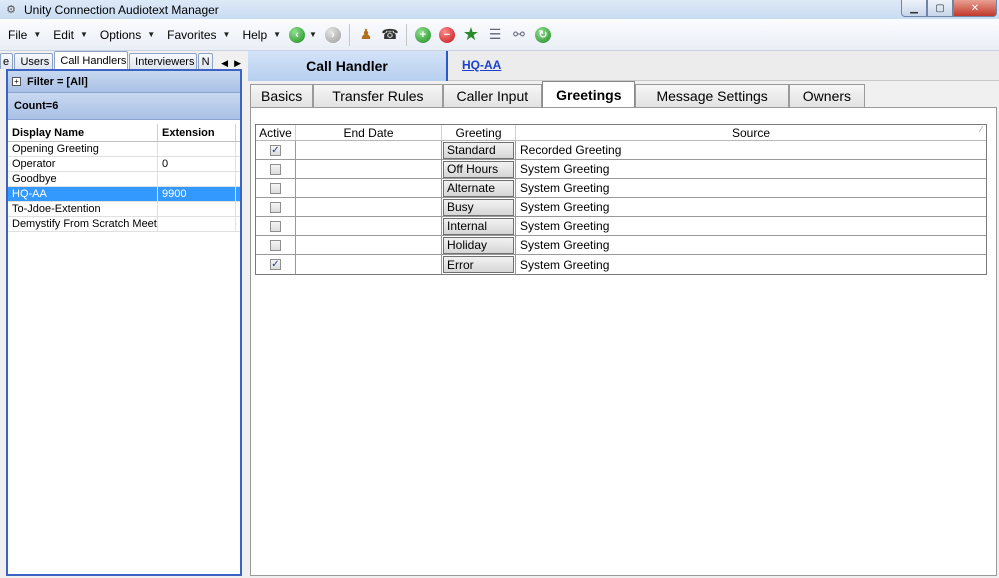 Image resolution: width=999 pixels, height=578 pixels. I want to click on list-header: Display Name Extension, so click(124, 133).